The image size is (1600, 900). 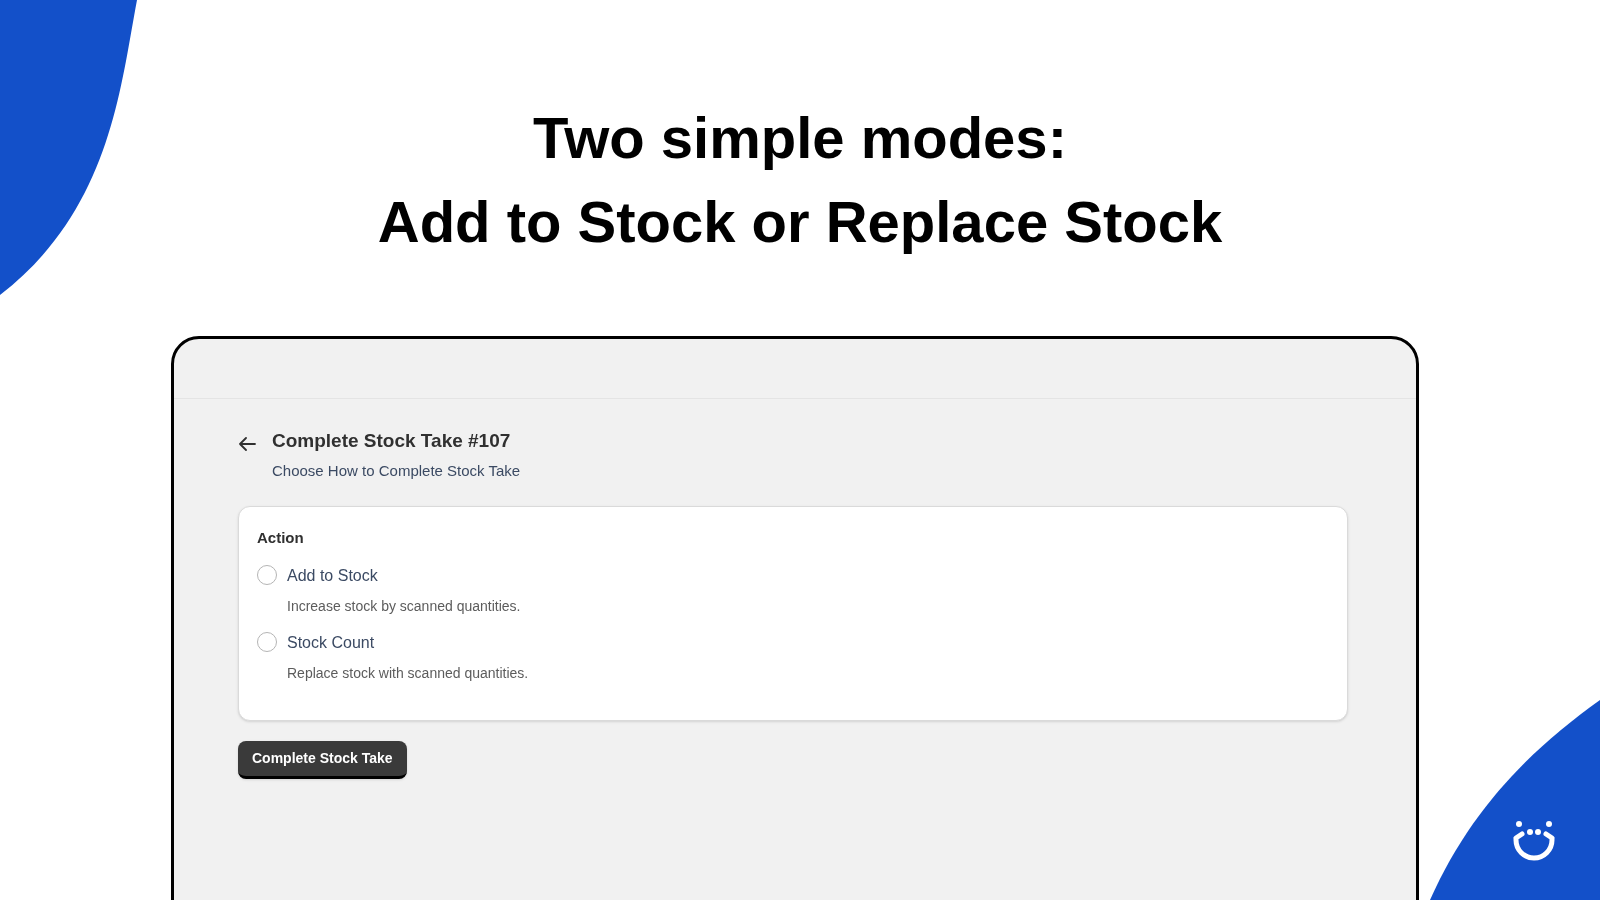 I want to click on headline: Add to Stock or Replace Stock, so click(x=800, y=222).